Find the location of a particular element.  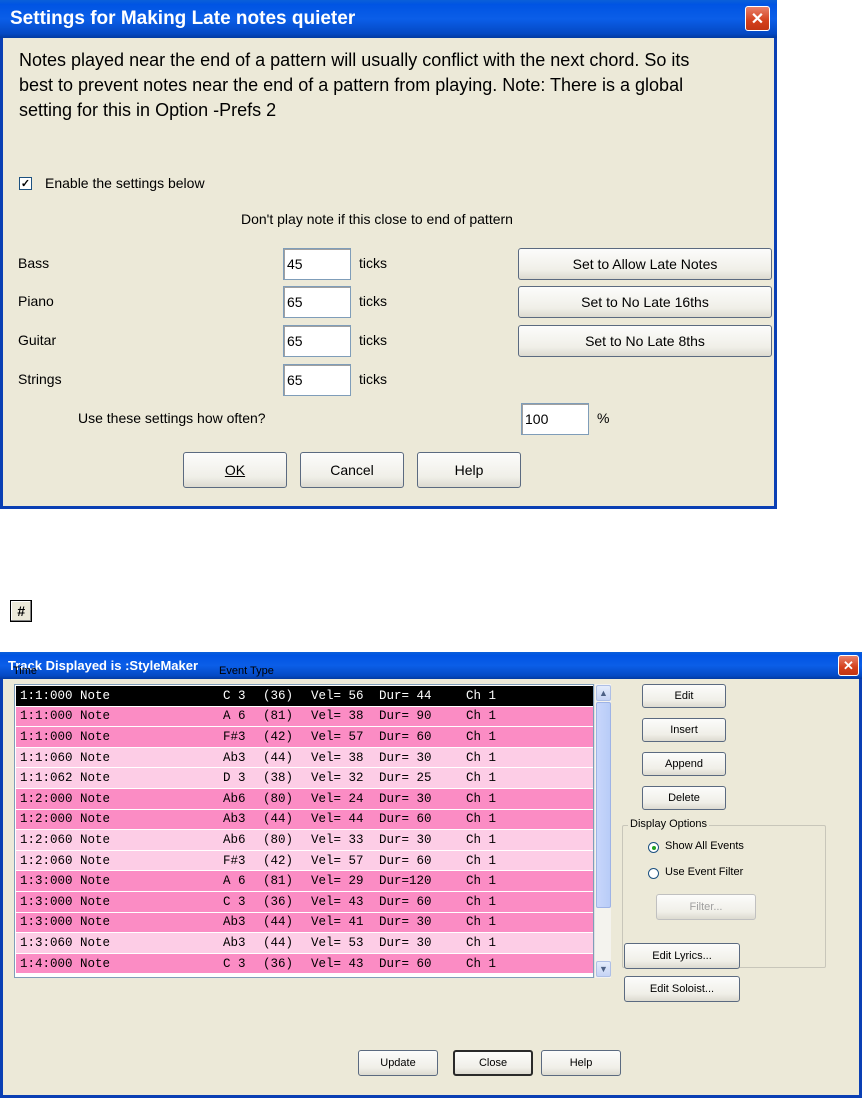

edit-button: Edit is located at coordinates (684, 696).